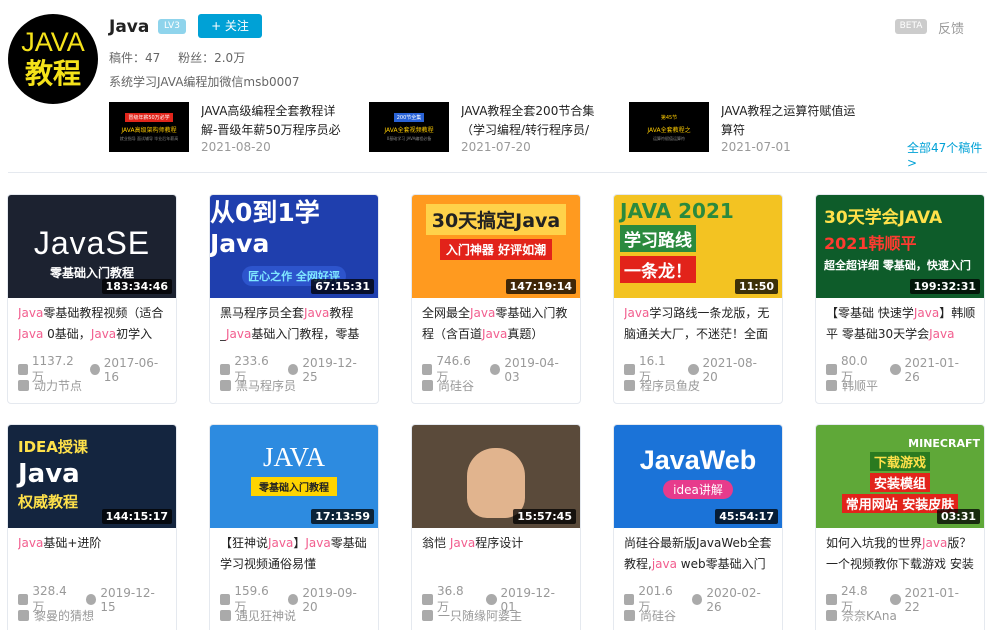 The height and width of the screenshot is (630, 987). What do you see at coordinates (900, 246) in the screenshot?
I see `video-cover: 30天学会JAVA 2021韩顺平 超全超详细 零基础，快速入门 199:32:31` at bounding box center [900, 246].